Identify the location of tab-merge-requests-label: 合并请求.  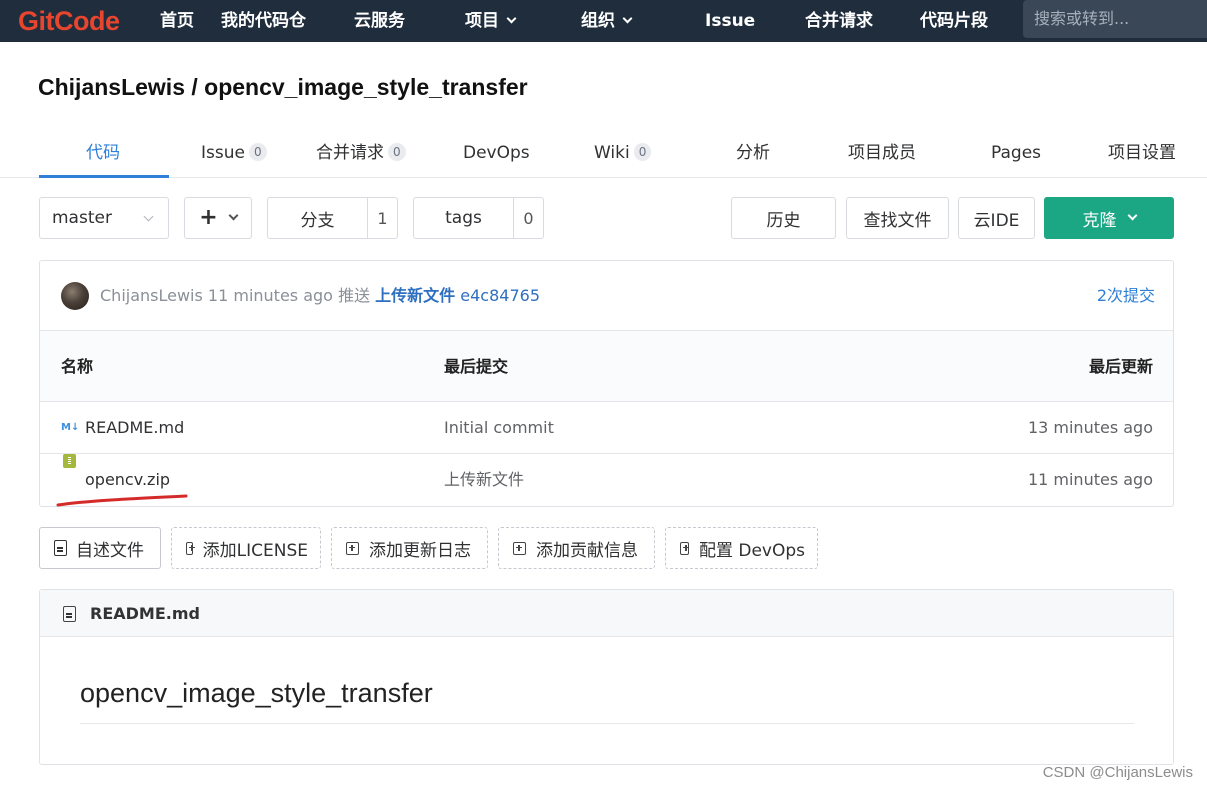
(350, 153).